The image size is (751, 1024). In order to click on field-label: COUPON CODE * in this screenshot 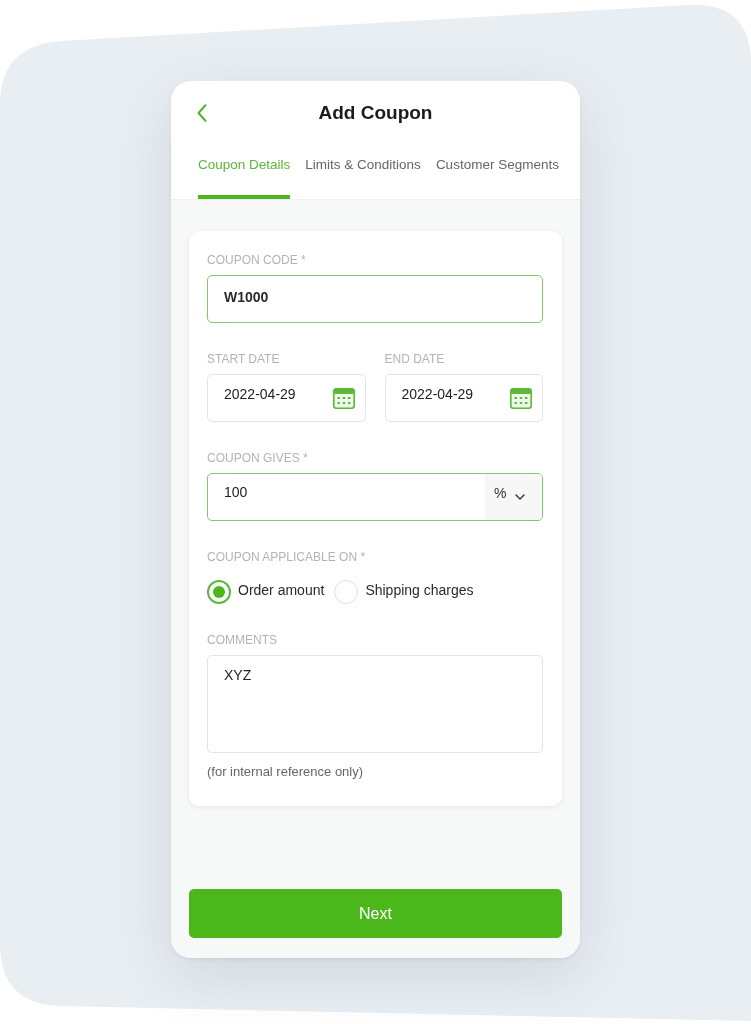, I will do `click(257, 260)`.